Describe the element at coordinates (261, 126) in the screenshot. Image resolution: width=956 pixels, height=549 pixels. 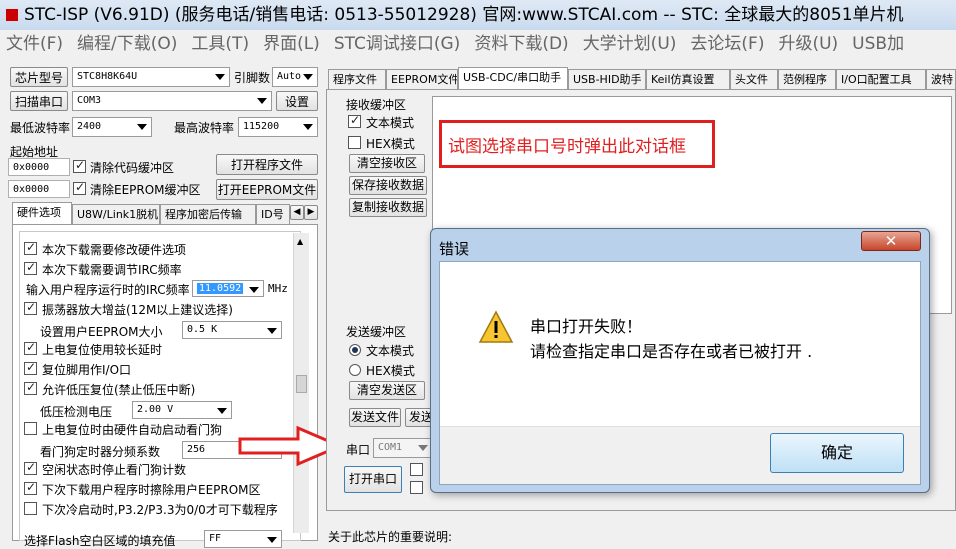
I see `max-baud-value: 115200` at that location.